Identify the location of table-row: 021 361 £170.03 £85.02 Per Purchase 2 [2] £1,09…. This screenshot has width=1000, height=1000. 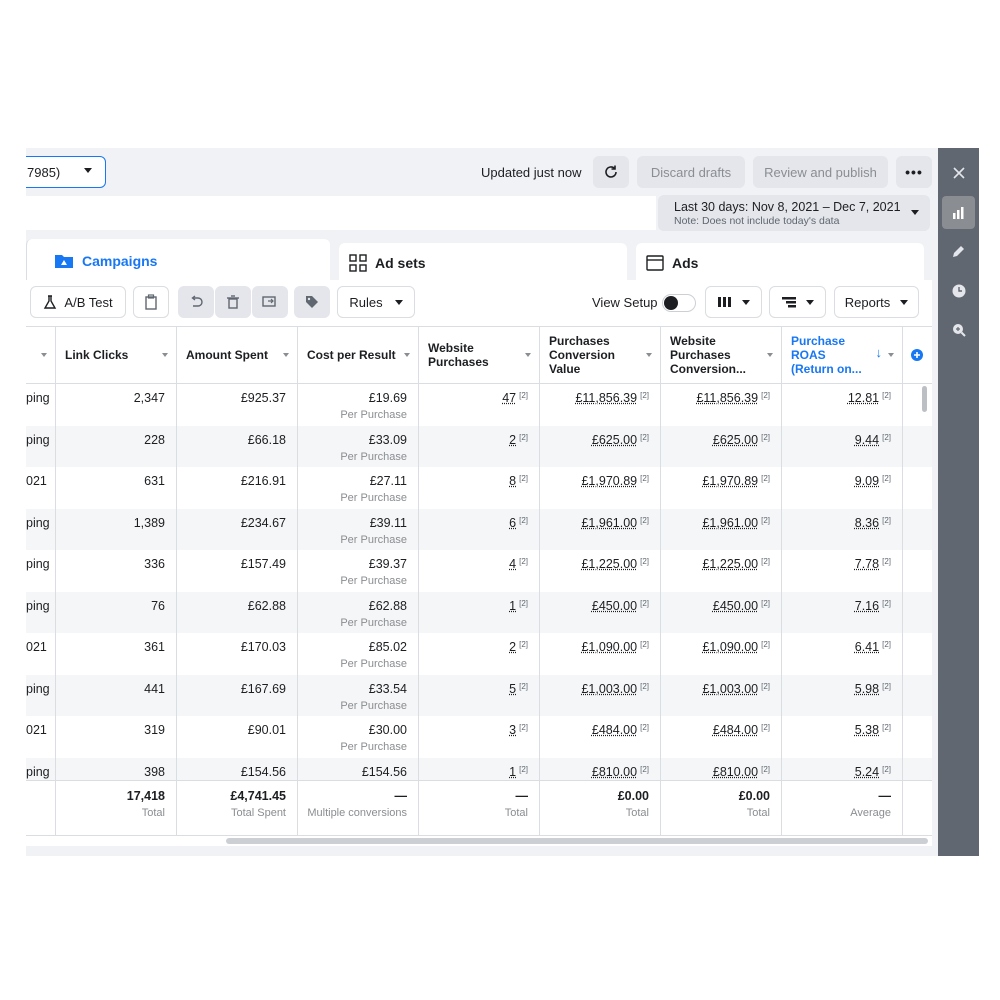
(479, 654).